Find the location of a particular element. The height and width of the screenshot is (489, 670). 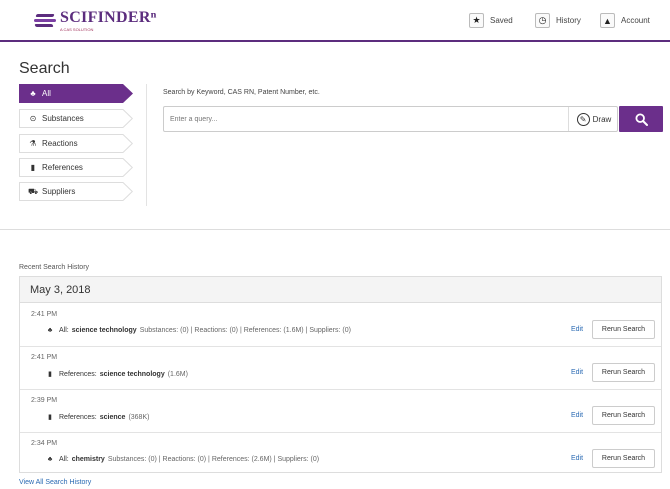

search-input is located at coordinates (365, 119).